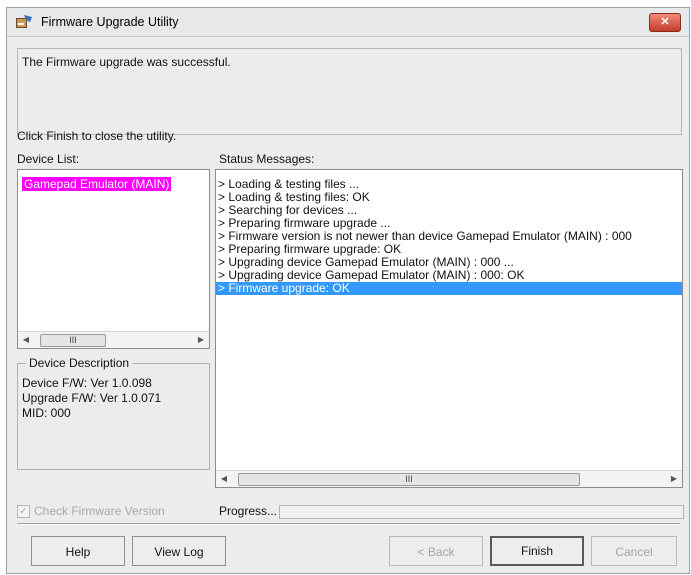 Image resolution: width=691 pixels, height=575 pixels. Describe the element at coordinates (634, 551) in the screenshot. I see `cancel-button: Cancel` at that location.